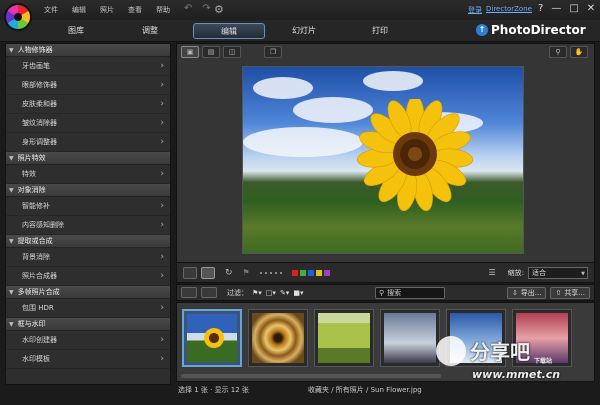 This screenshot has width=600, height=405. I want to click on section-title: 照片特效, so click(31, 158).